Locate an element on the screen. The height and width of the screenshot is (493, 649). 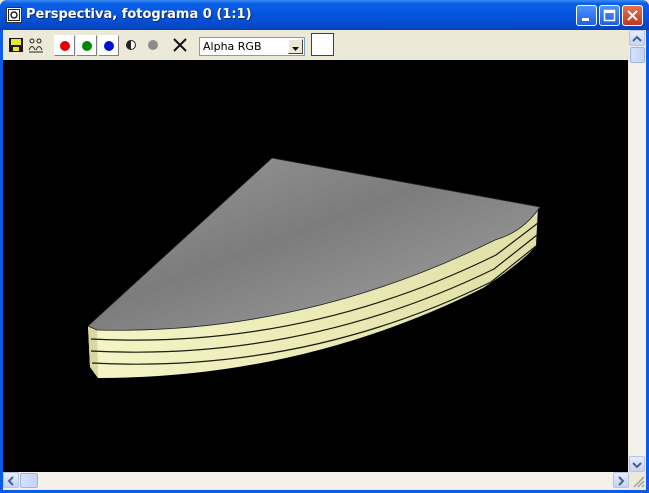
window-title: Perspectiva, fotograma 0 (1:1) is located at coordinates (139, 14).